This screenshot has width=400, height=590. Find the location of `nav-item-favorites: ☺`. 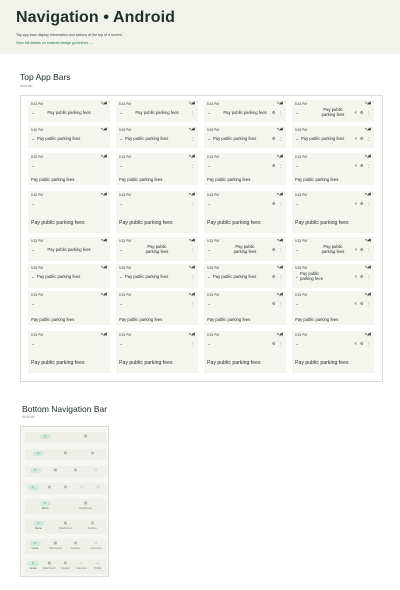

nav-item-favorites: ☺ is located at coordinates (82, 486).